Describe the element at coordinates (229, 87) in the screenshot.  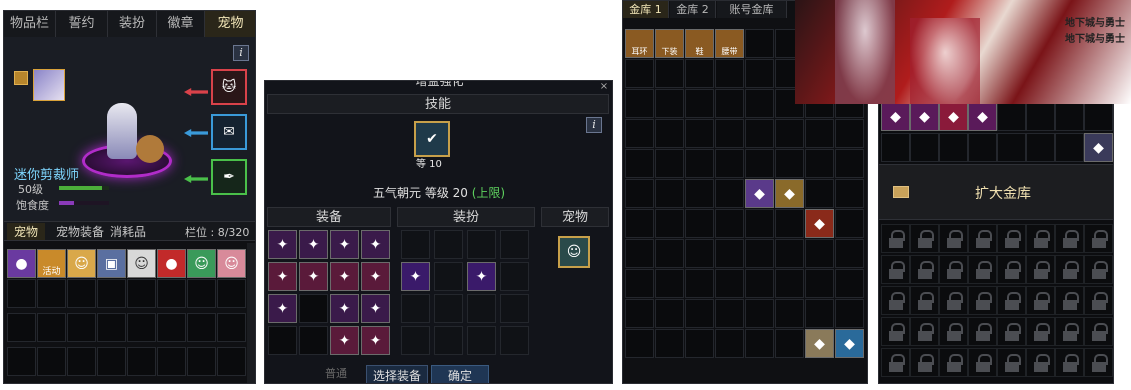
I see `pet-equip-slot-red: 🐱` at that location.